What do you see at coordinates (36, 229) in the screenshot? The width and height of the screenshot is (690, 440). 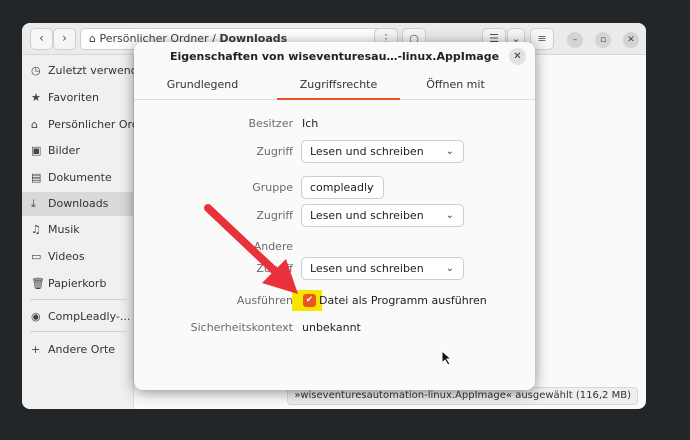 I see `music-icon: ♫` at bounding box center [36, 229].